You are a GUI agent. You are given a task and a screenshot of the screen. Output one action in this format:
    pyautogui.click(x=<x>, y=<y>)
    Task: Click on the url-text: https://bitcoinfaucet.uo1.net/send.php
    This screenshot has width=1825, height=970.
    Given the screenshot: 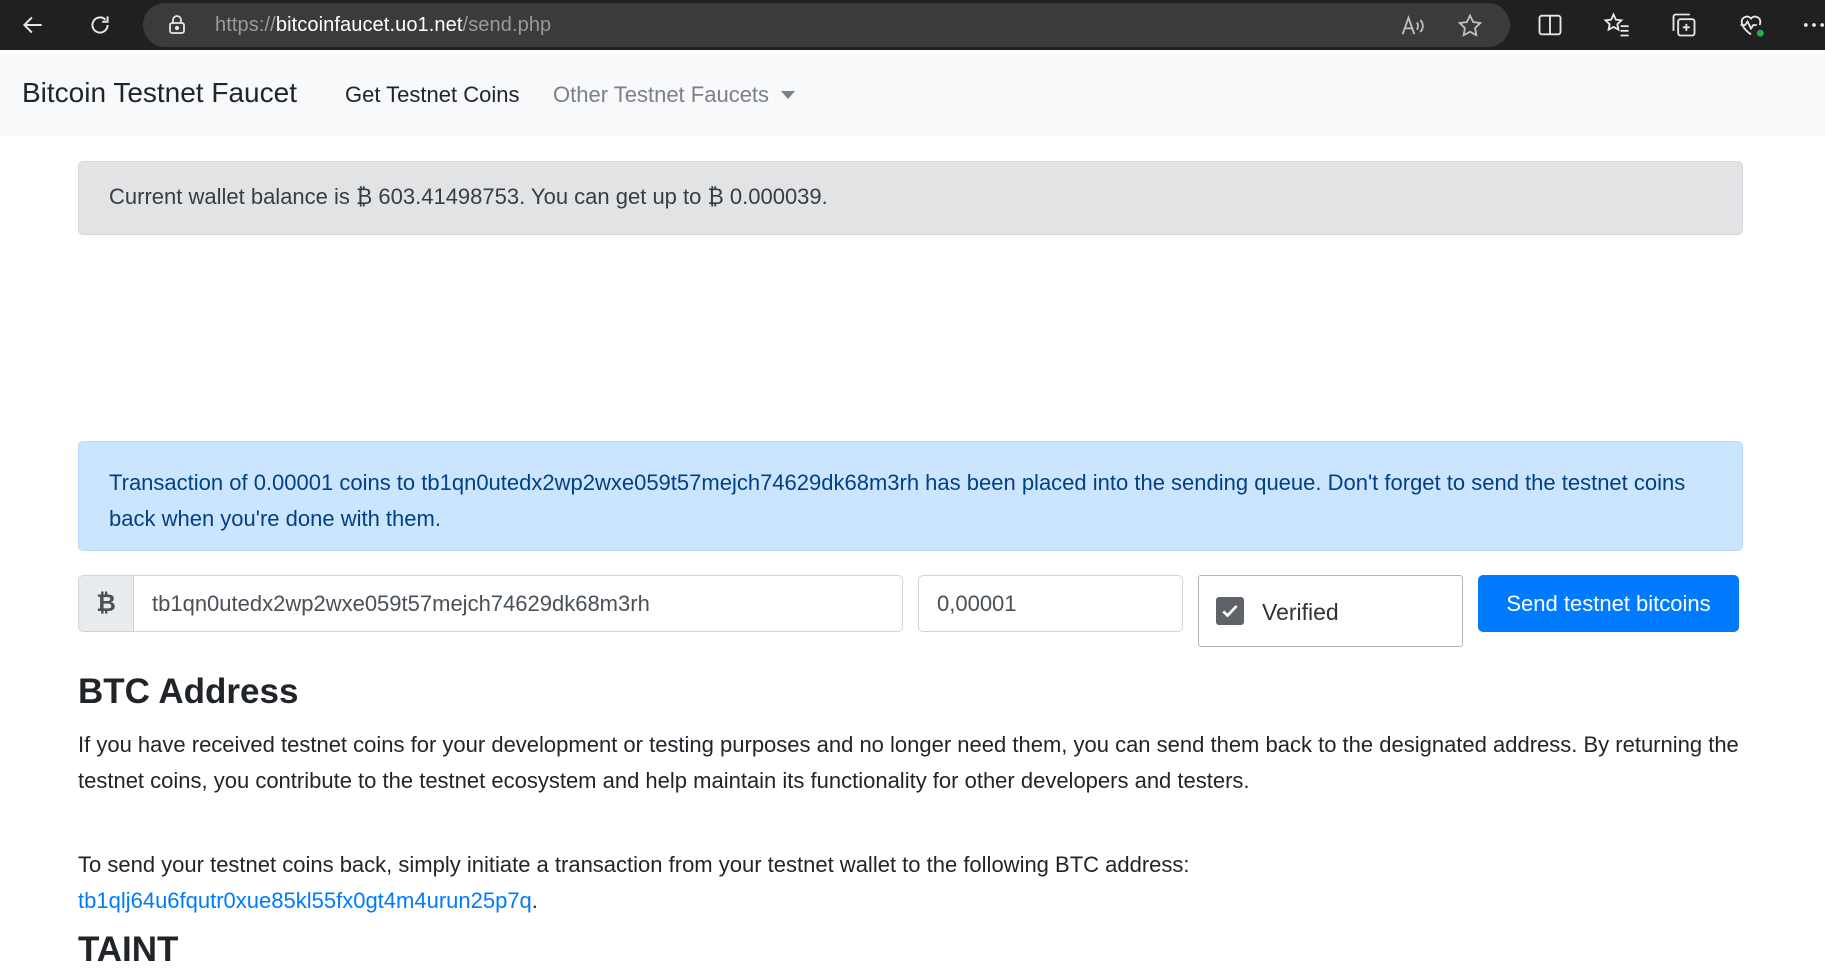 What is the action you would take?
    pyautogui.click(x=383, y=25)
    